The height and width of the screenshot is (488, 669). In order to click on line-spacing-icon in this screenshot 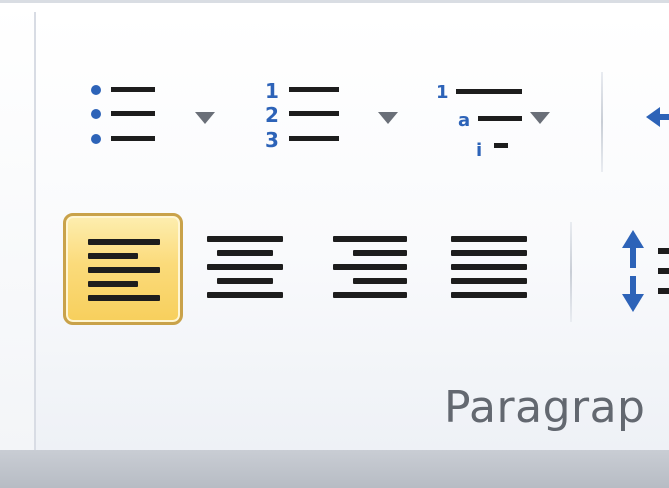, I will do `click(645, 271)`.